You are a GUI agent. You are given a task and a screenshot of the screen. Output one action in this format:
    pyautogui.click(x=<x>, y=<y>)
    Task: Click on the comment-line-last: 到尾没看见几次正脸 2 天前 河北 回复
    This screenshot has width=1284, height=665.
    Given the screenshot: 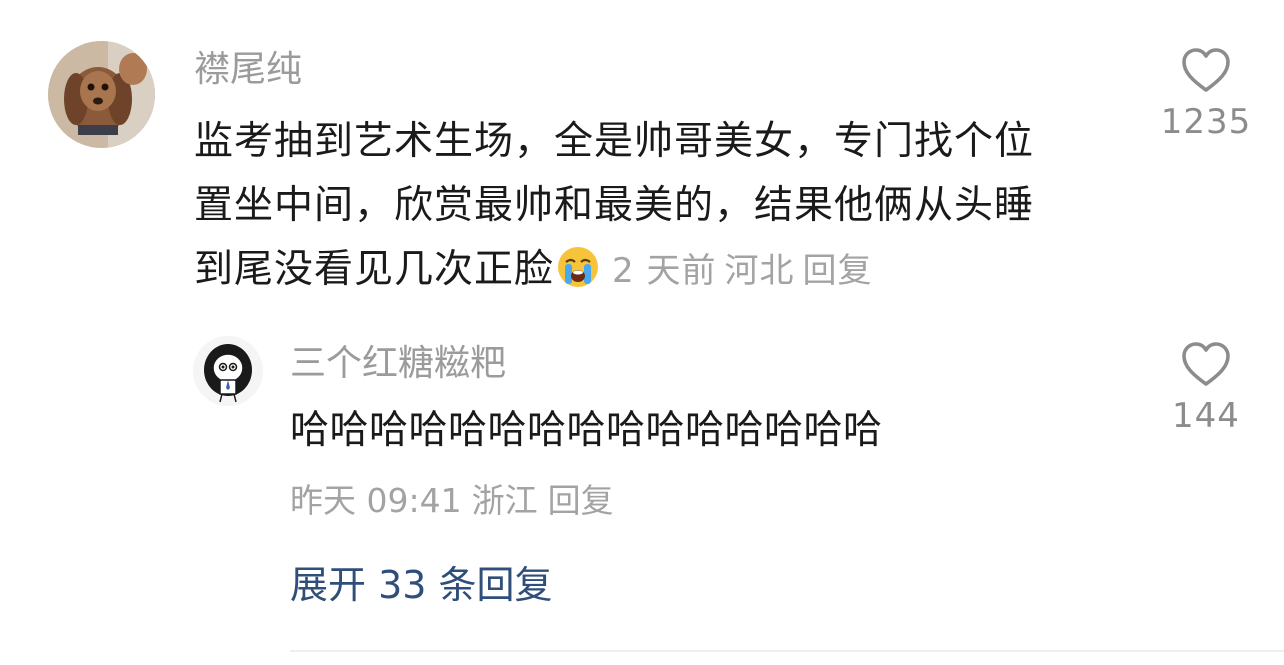 What is the action you would take?
    pyautogui.click(x=649, y=270)
    